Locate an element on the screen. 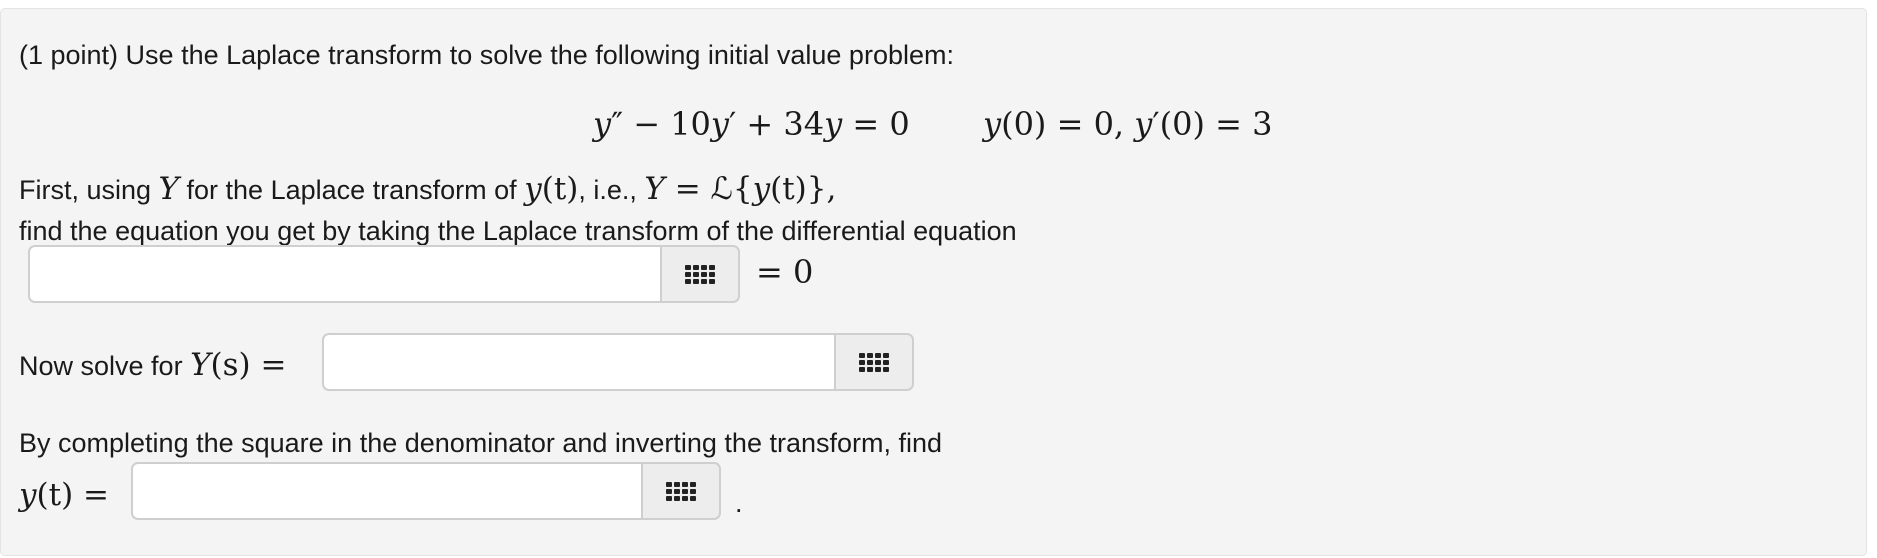 The image size is (1877, 558). step1-equals-zero: = 0 is located at coordinates (785, 272).